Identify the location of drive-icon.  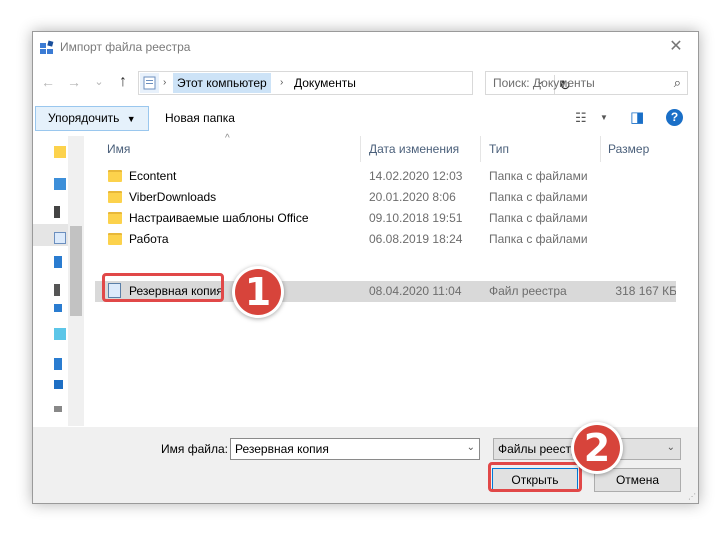
(58, 409).